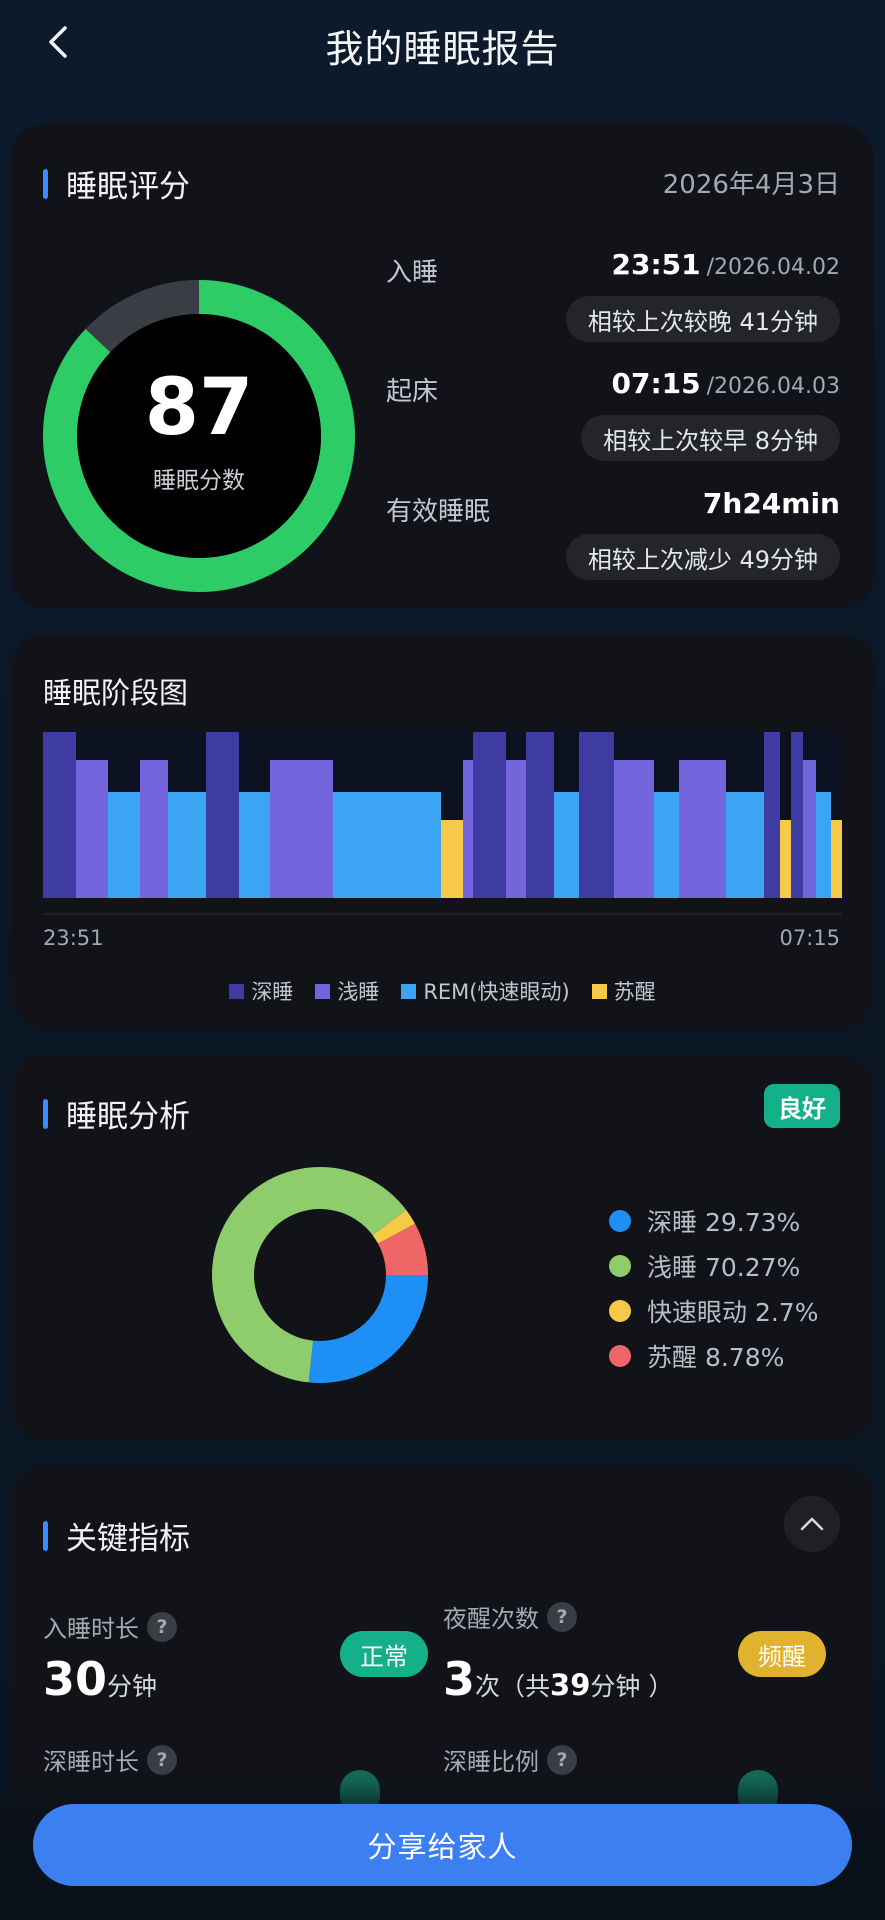 The width and height of the screenshot is (885, 1920). I want to click on share-button: 分享给家人, so click(442, 1845).